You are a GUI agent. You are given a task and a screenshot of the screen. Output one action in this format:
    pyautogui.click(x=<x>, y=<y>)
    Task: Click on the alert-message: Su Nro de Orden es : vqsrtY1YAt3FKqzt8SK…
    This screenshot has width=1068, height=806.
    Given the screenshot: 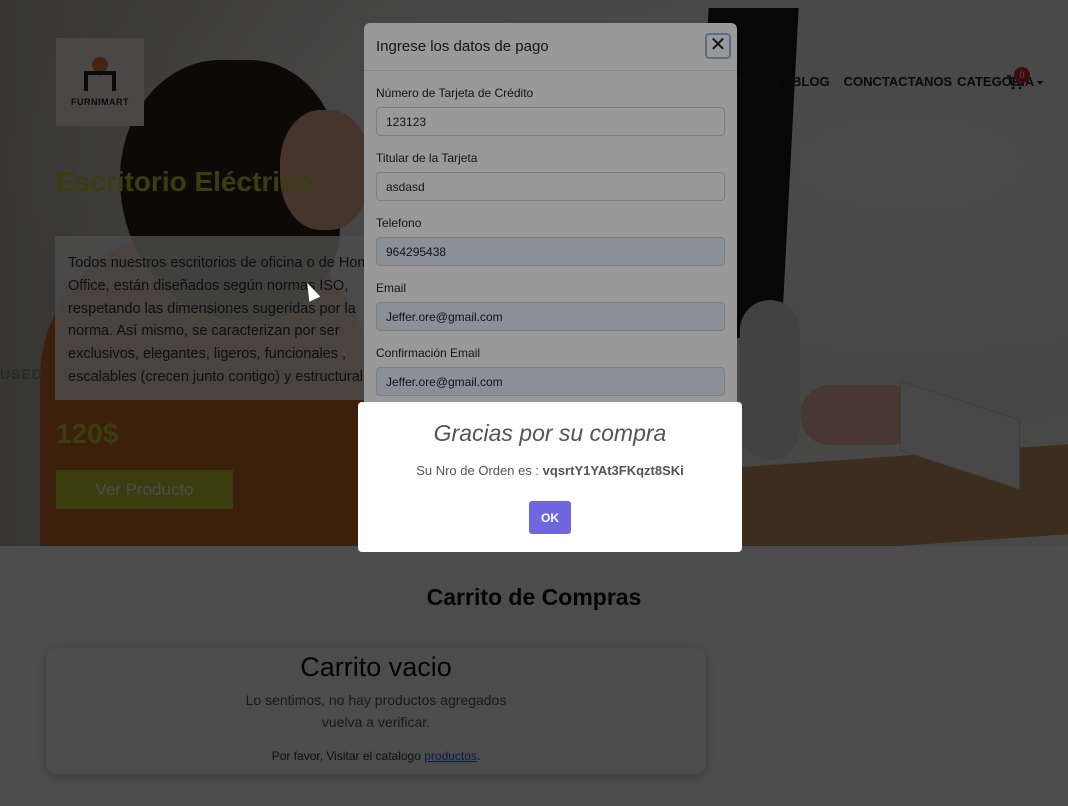 What is the action you would take?
    pyautogui.click(x=550, y=470)
    